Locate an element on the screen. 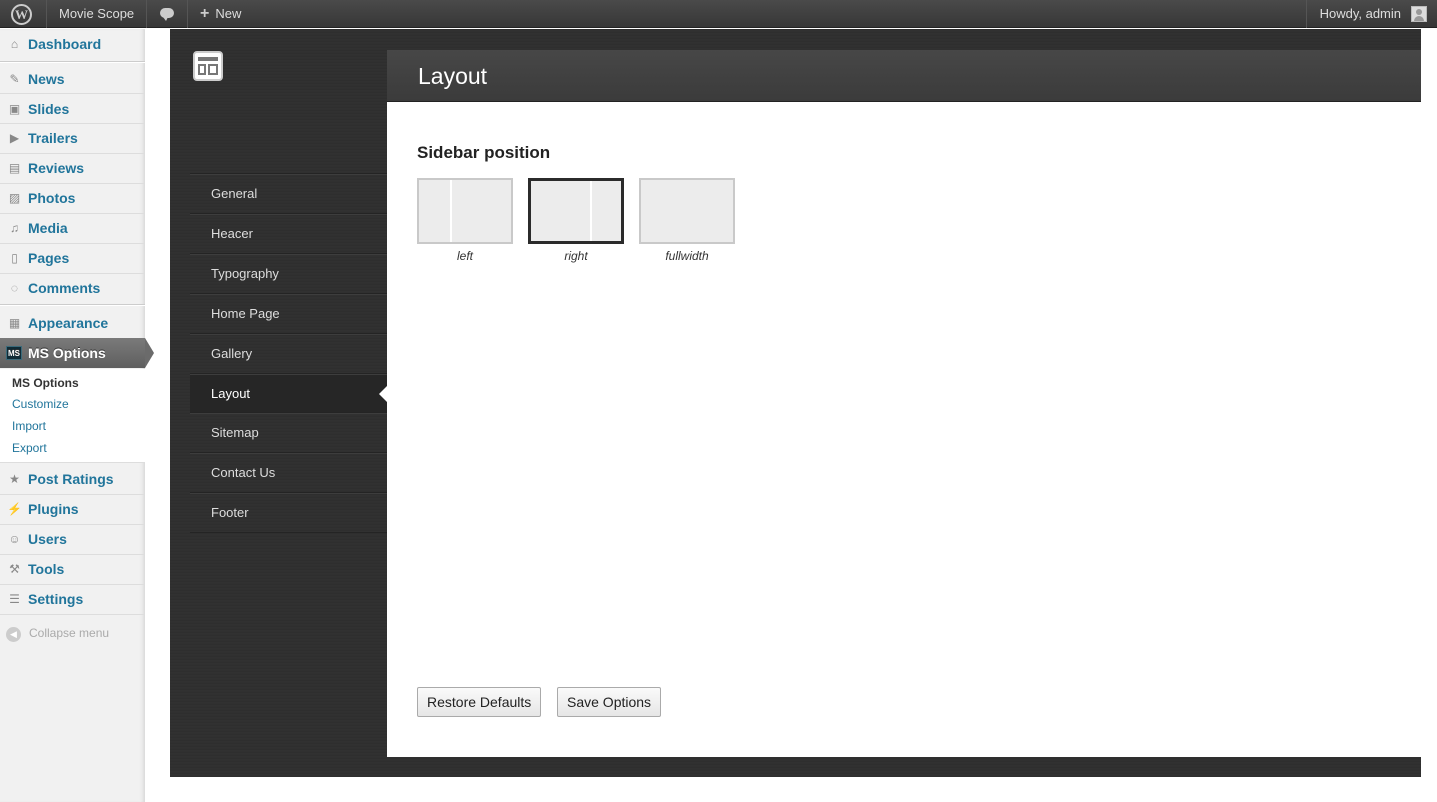  pin-icon: ✎ is located at coordinates (14, 79).